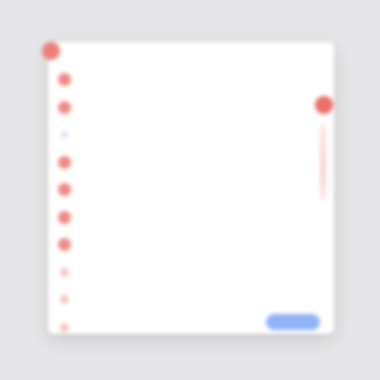  What do you see at coordinates (324, 105) in the screenshot?
I see `notification-badge-icon` at bounding box center [324, 105].